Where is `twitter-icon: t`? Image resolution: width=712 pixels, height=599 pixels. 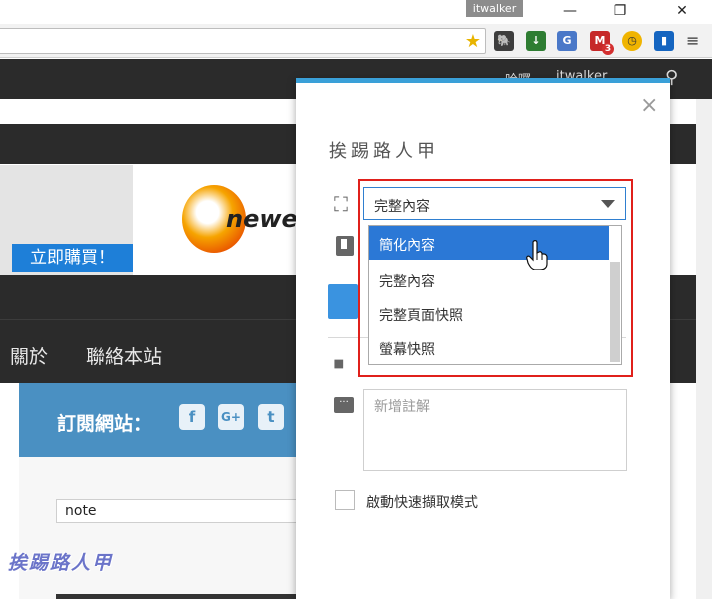
twitter-icon: t is located at coordinates (271, 417).